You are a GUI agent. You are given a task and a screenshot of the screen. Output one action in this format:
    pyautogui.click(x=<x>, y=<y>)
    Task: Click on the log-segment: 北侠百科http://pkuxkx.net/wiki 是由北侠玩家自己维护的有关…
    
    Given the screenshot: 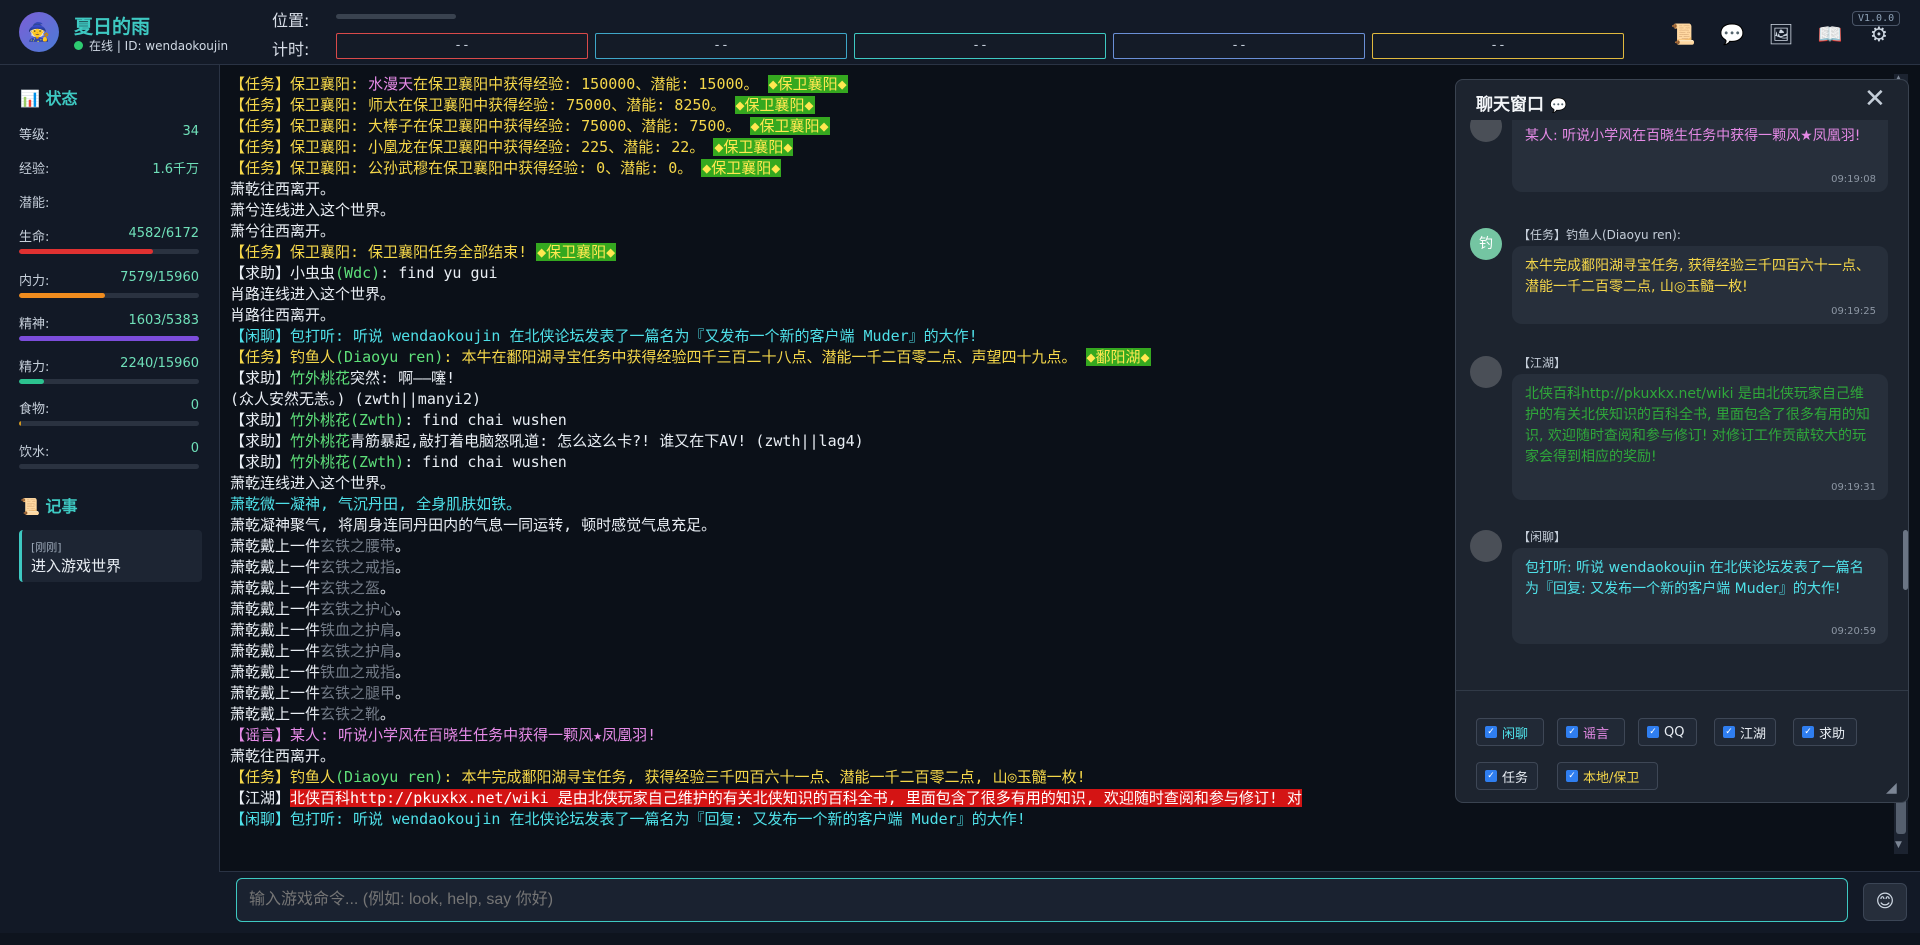 What is the action you would take?
    pyautogui.click(x=796, y=798)
    